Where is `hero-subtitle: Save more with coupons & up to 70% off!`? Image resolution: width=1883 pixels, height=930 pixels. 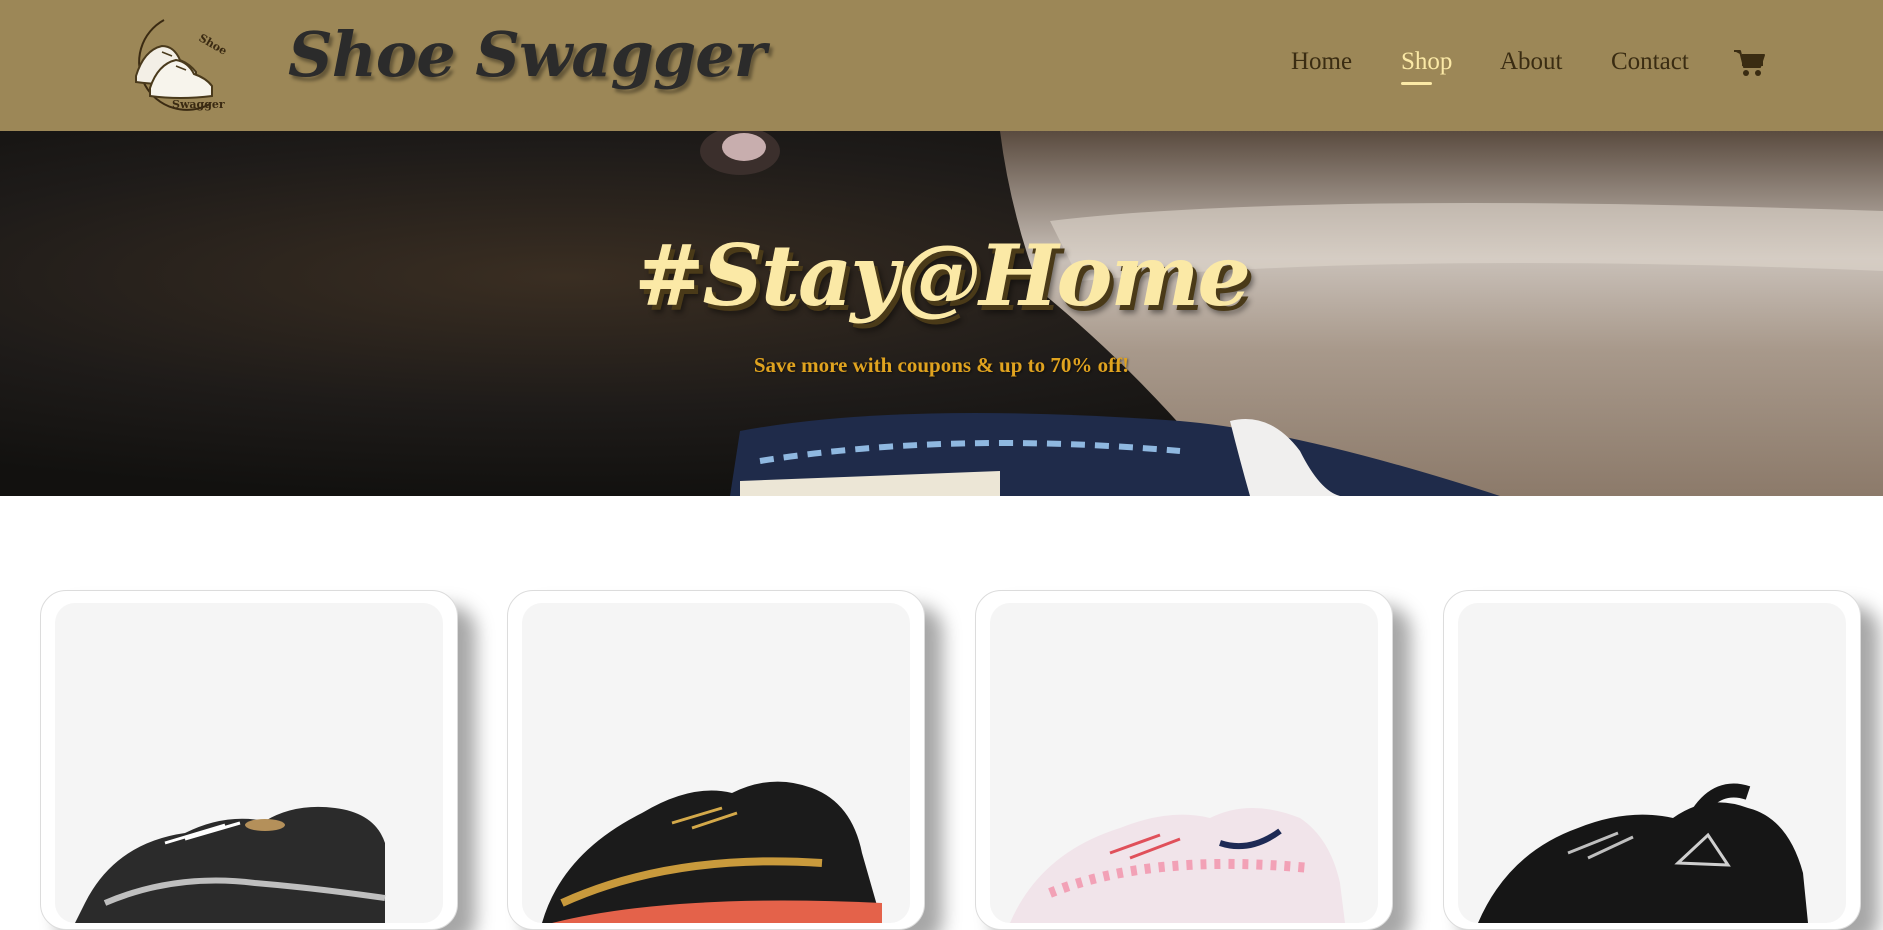 hero-subtitle: Save more with coupons & up to 70% off! is located at coordinates (941, 365).